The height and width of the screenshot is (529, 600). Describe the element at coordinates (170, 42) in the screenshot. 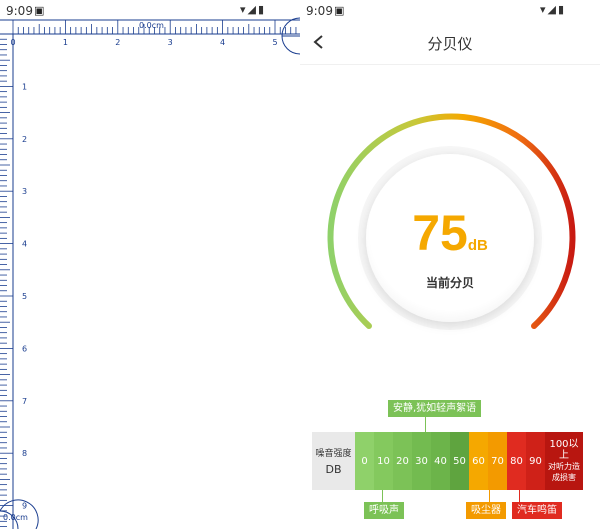

I see `ruler-top-tick-label: 3` at that location.